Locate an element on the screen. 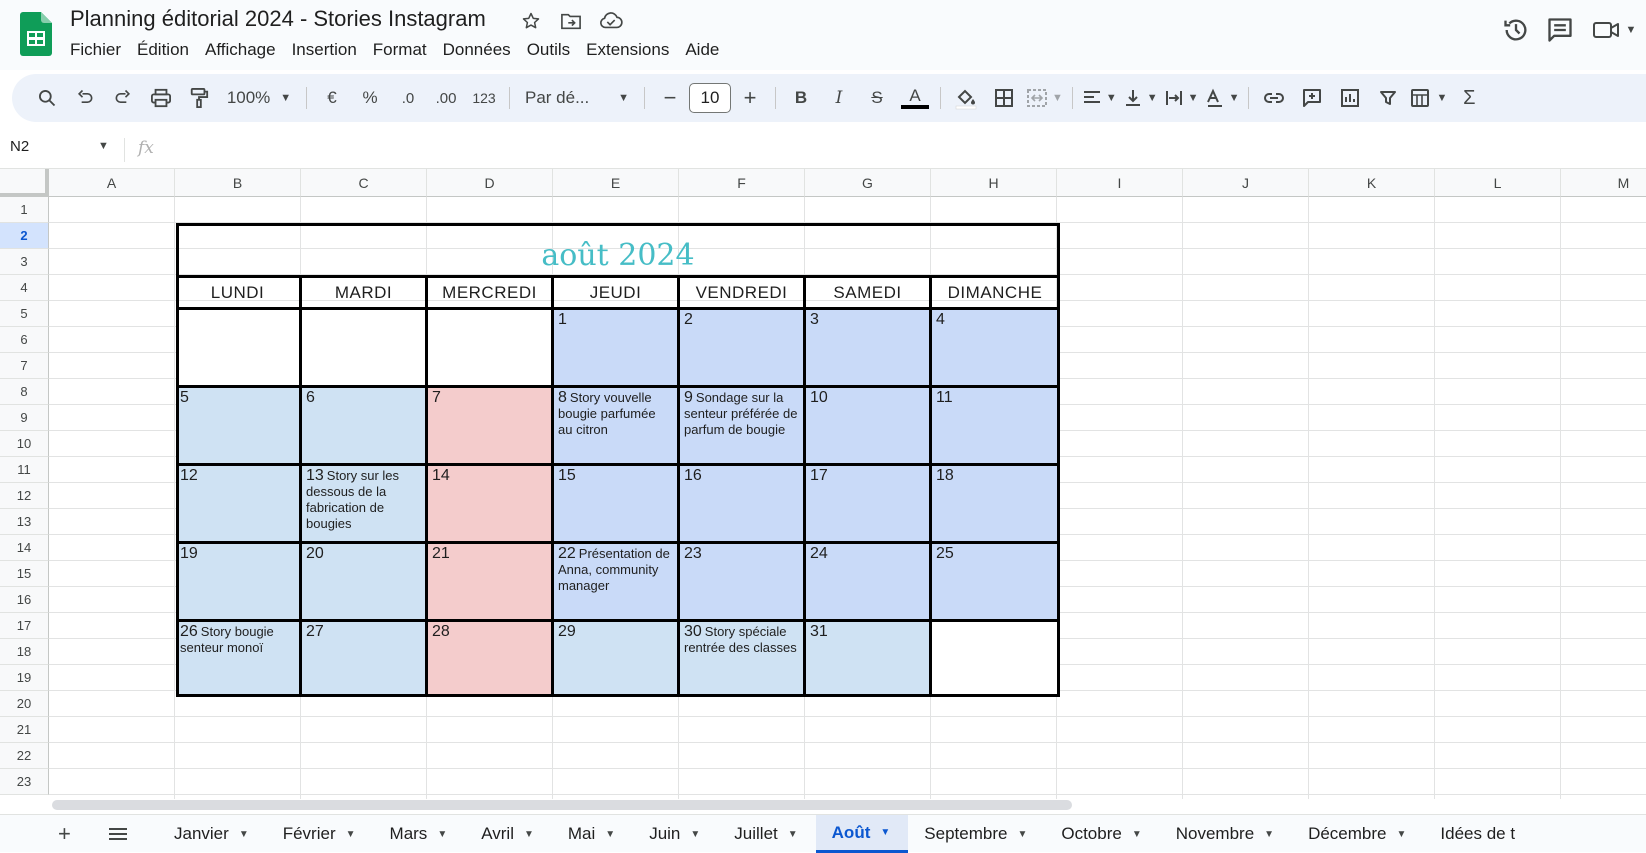 Image resolution: width=1646 pixels, height=853 pixels. row-header-12: 12 is located at coordinates (24, 496).